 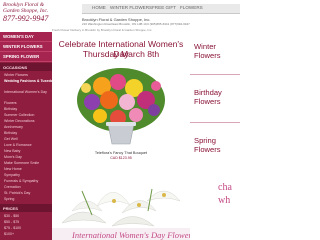 What do you see at coordinates (121, 201) in the screenshot?
I see `lilies-image` at bounding box center [121, 201].